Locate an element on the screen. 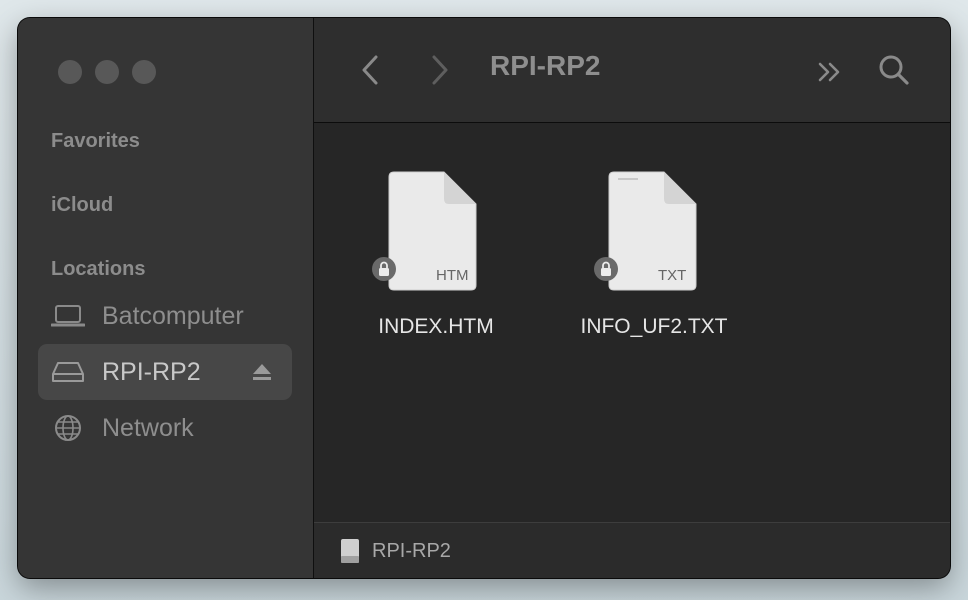 The height and width of the screenshot is (600, 968). forward-button is located at coordinates (440, 70).